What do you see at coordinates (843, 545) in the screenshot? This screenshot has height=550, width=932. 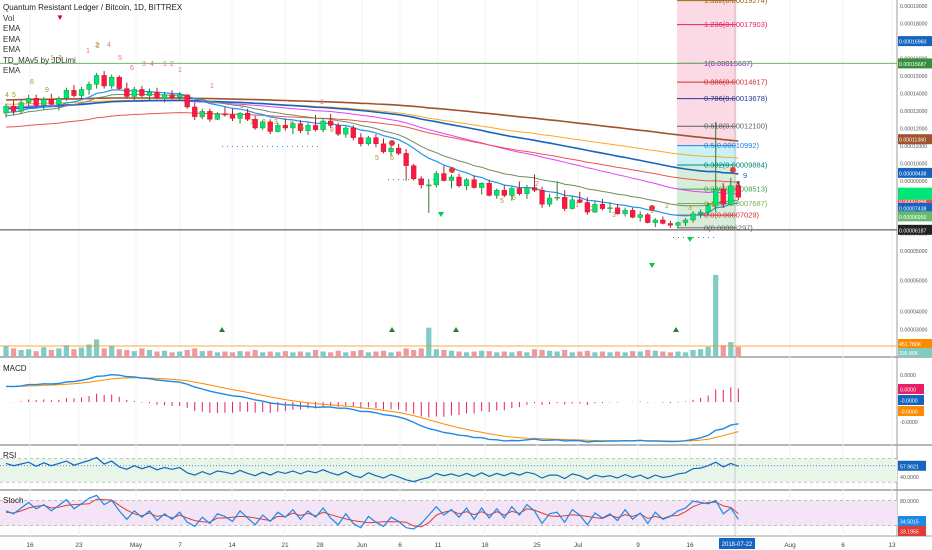 I see `time-tick-label: 6` at bounding box center [843, 545].